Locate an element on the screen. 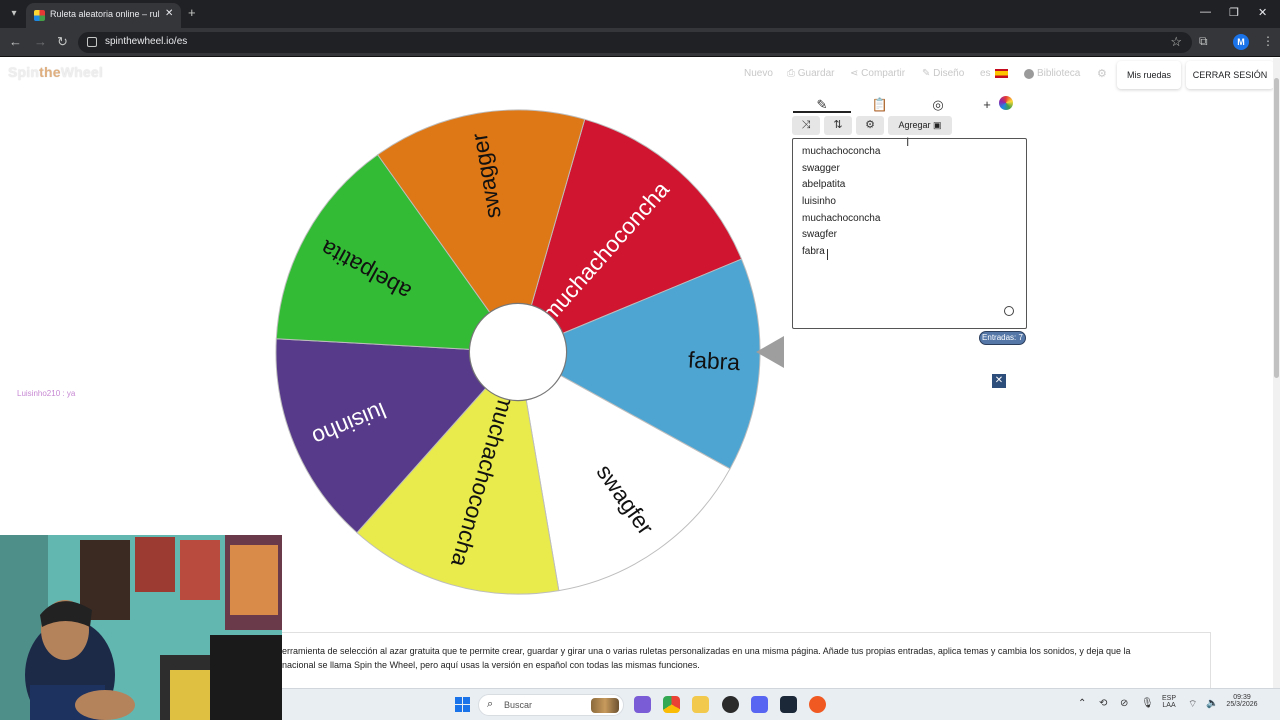 The image size is (1280, 720). new-tab-icon: + is located at coordinates (192, 12).